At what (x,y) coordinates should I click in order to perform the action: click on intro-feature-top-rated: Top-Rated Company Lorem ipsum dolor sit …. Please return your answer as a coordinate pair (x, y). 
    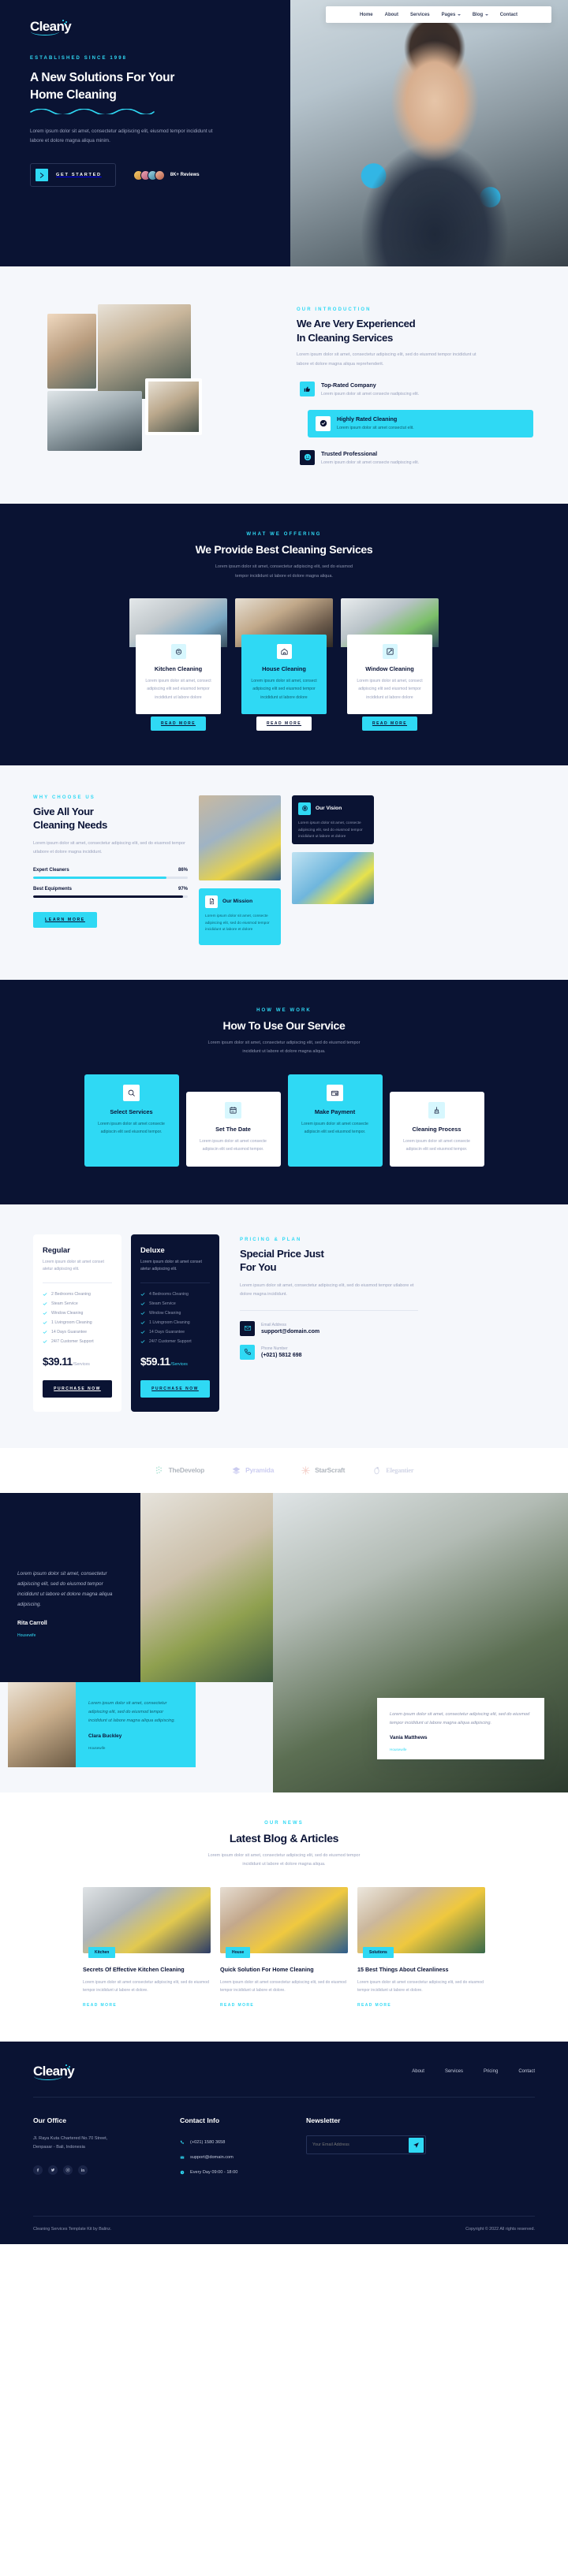
    Looking at the image, I should click on (421, 389).